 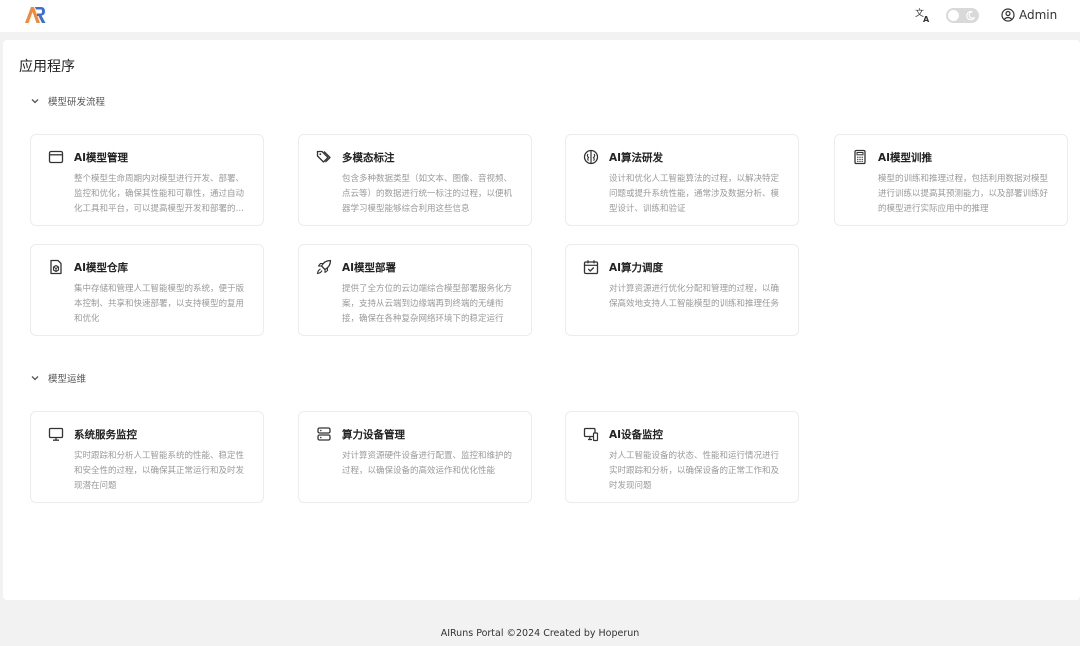 What do you see at coordinates (373, 434) in the screenshot?
I see `card-title: 算力设备管理` at bounding box center [373, 434].